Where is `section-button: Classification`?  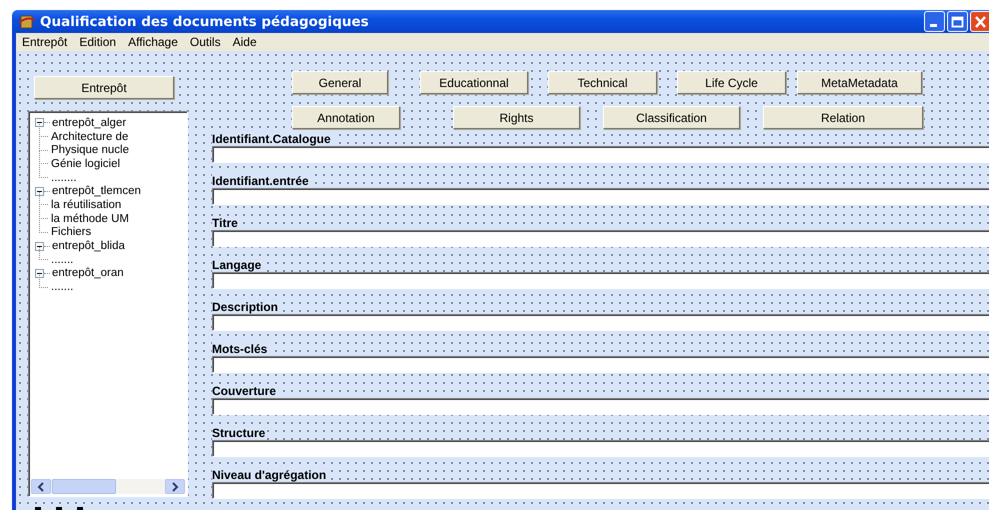
section-button: Classification is located at coordinates (671, 117).